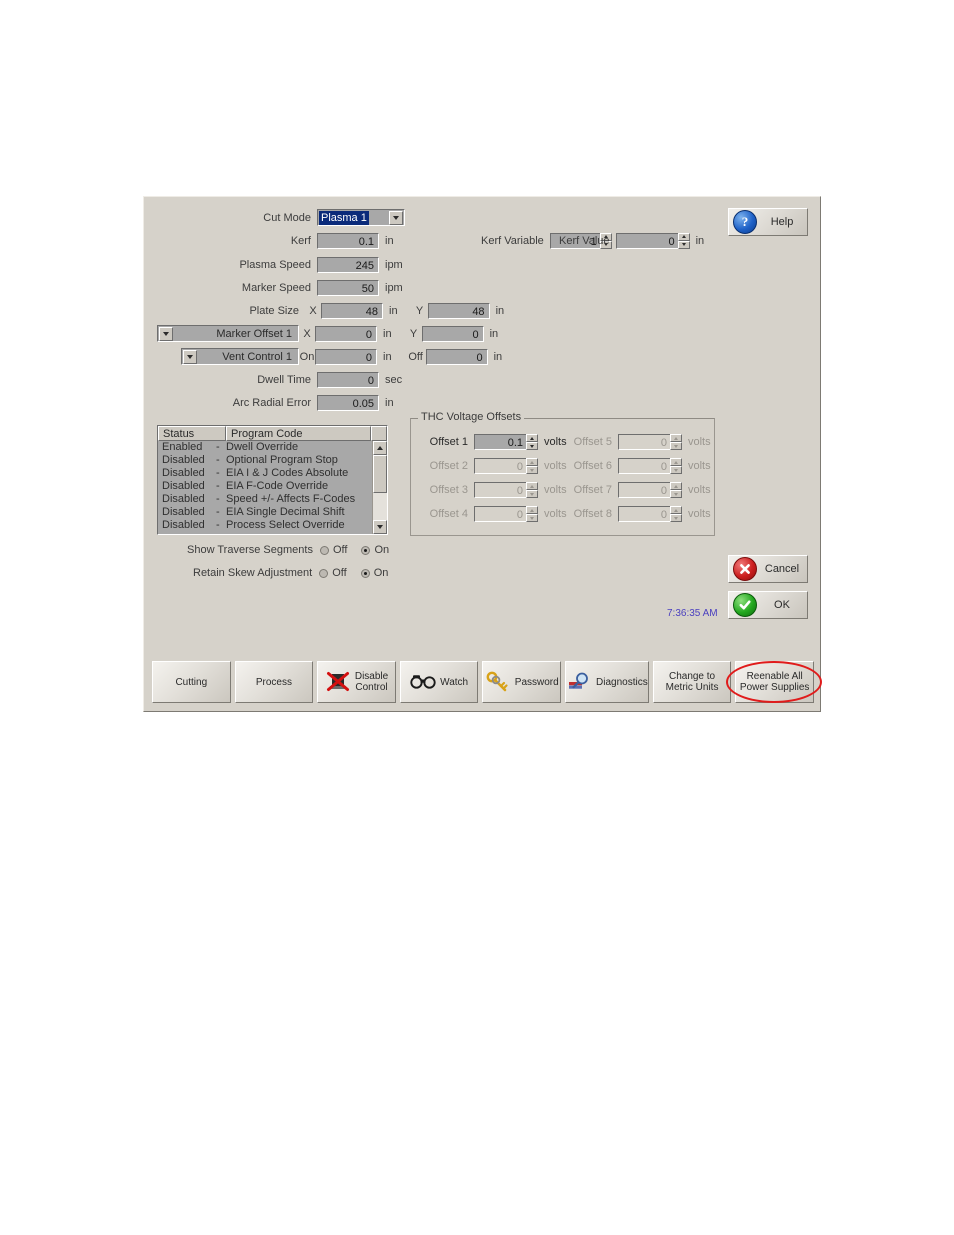 The width and height of the screenshot is (954, 1235). Describe the element at coordinates (456, 356) in the screenshot. I see `vent-control-off-input: 0` at that location.